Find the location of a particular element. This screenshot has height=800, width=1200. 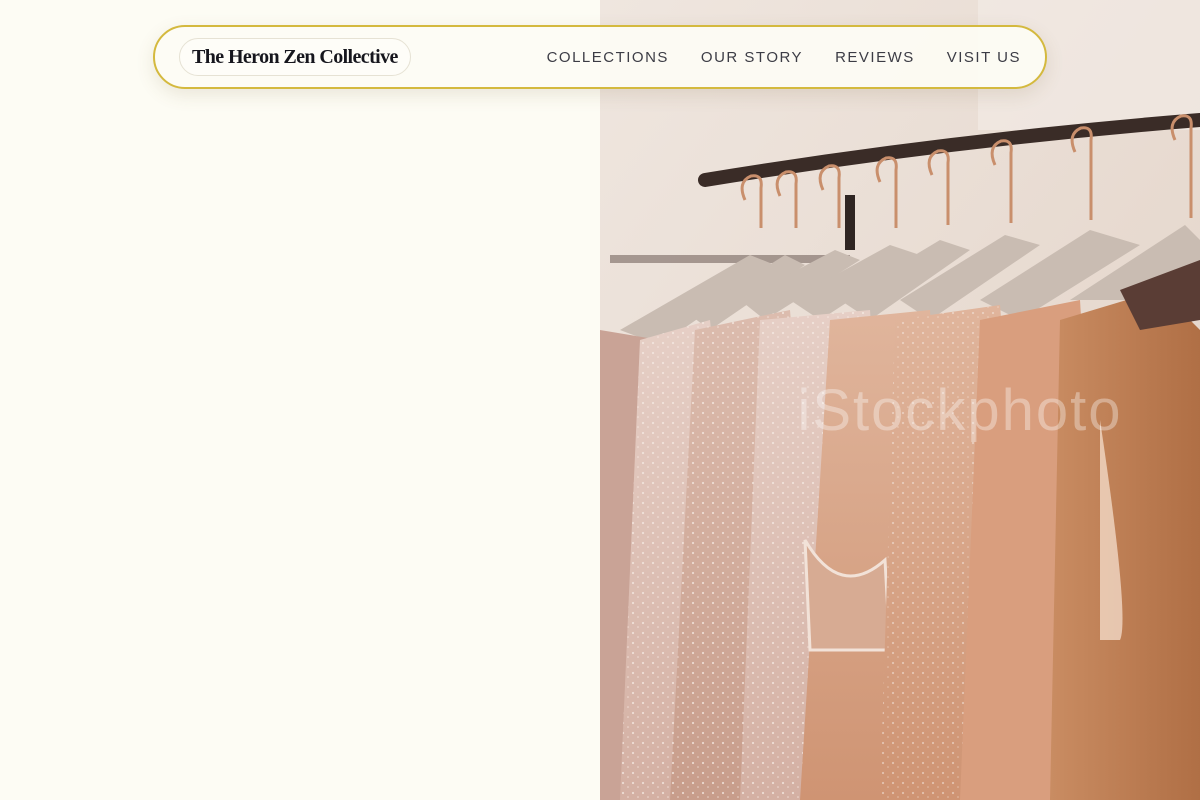

brand-logo-link: The Heron Zen Collective is located at coordinates (295, 57).